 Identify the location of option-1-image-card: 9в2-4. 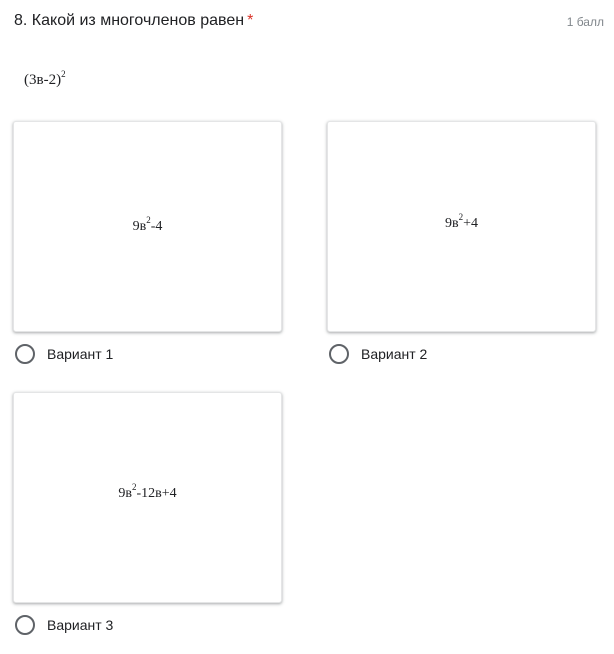
(147, 226).